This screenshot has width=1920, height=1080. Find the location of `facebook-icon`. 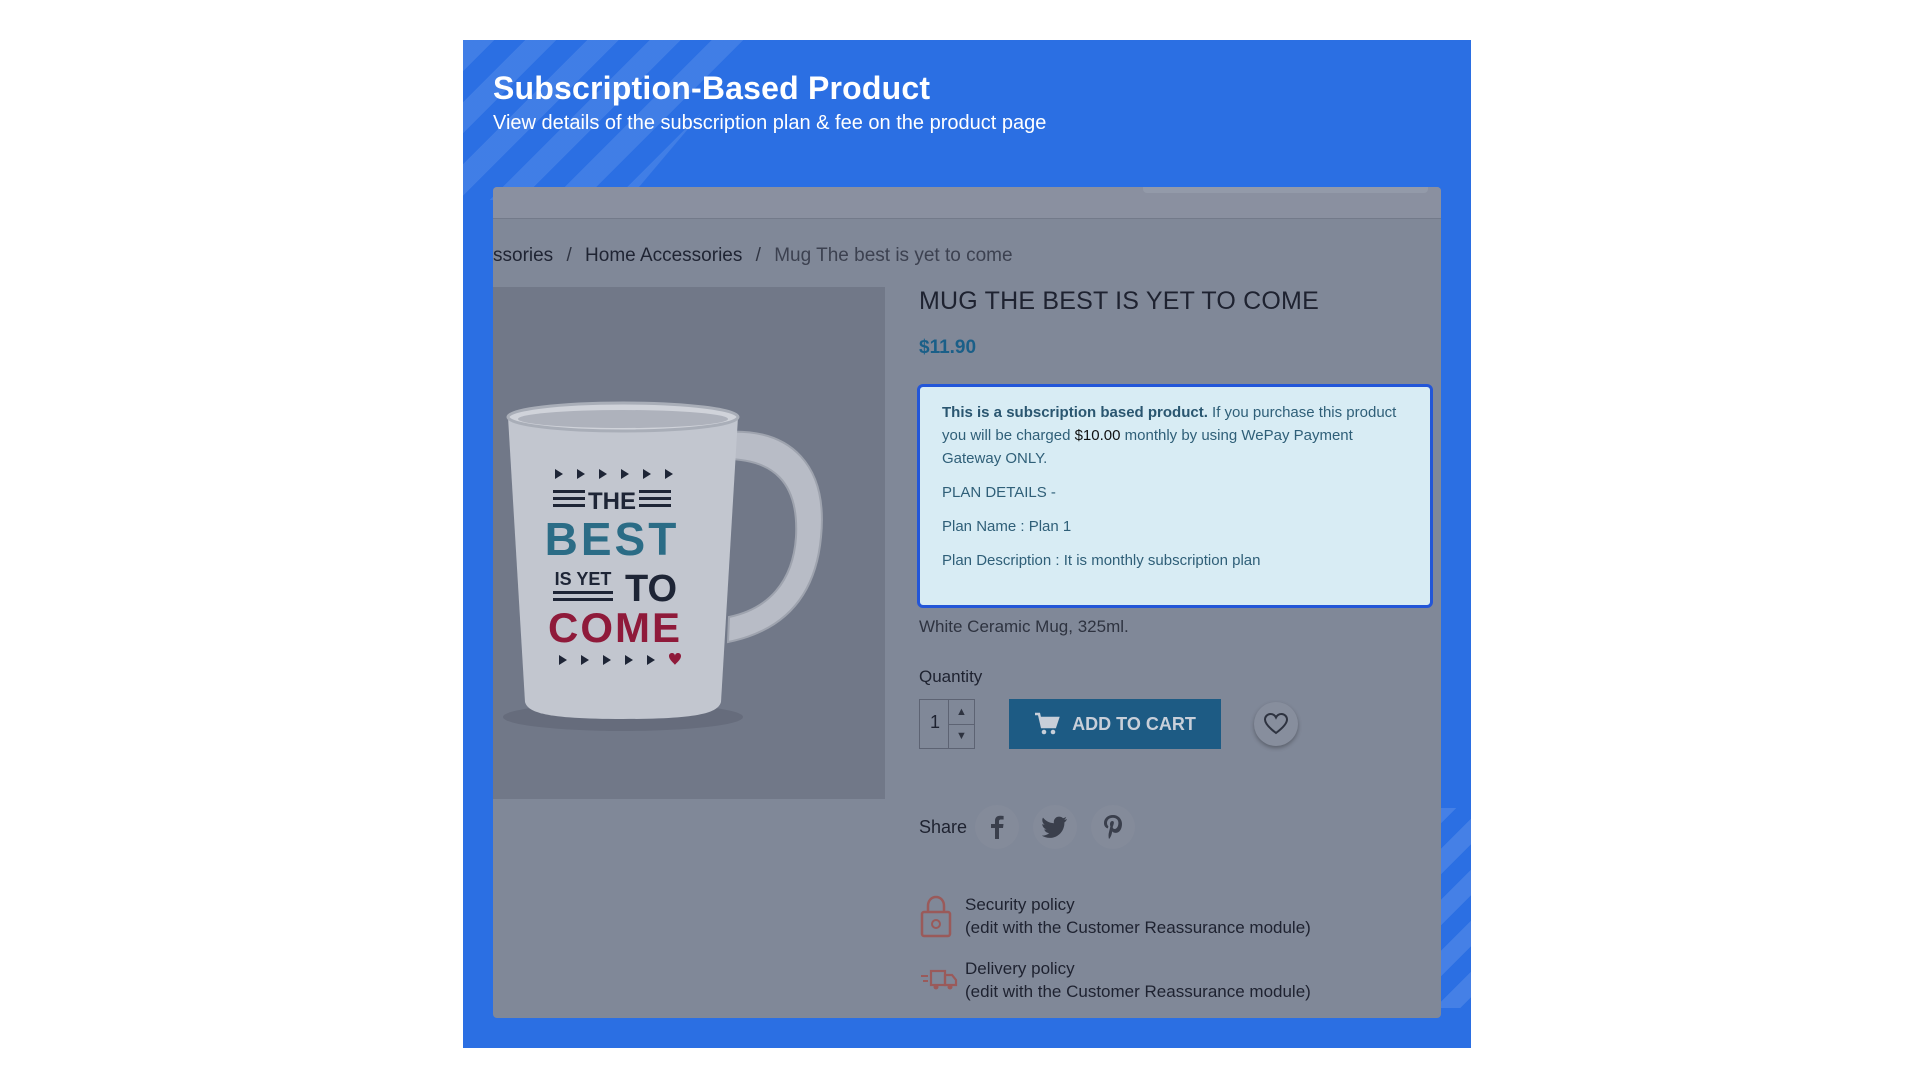

facebook-icon is located at coordinates (997, 827).